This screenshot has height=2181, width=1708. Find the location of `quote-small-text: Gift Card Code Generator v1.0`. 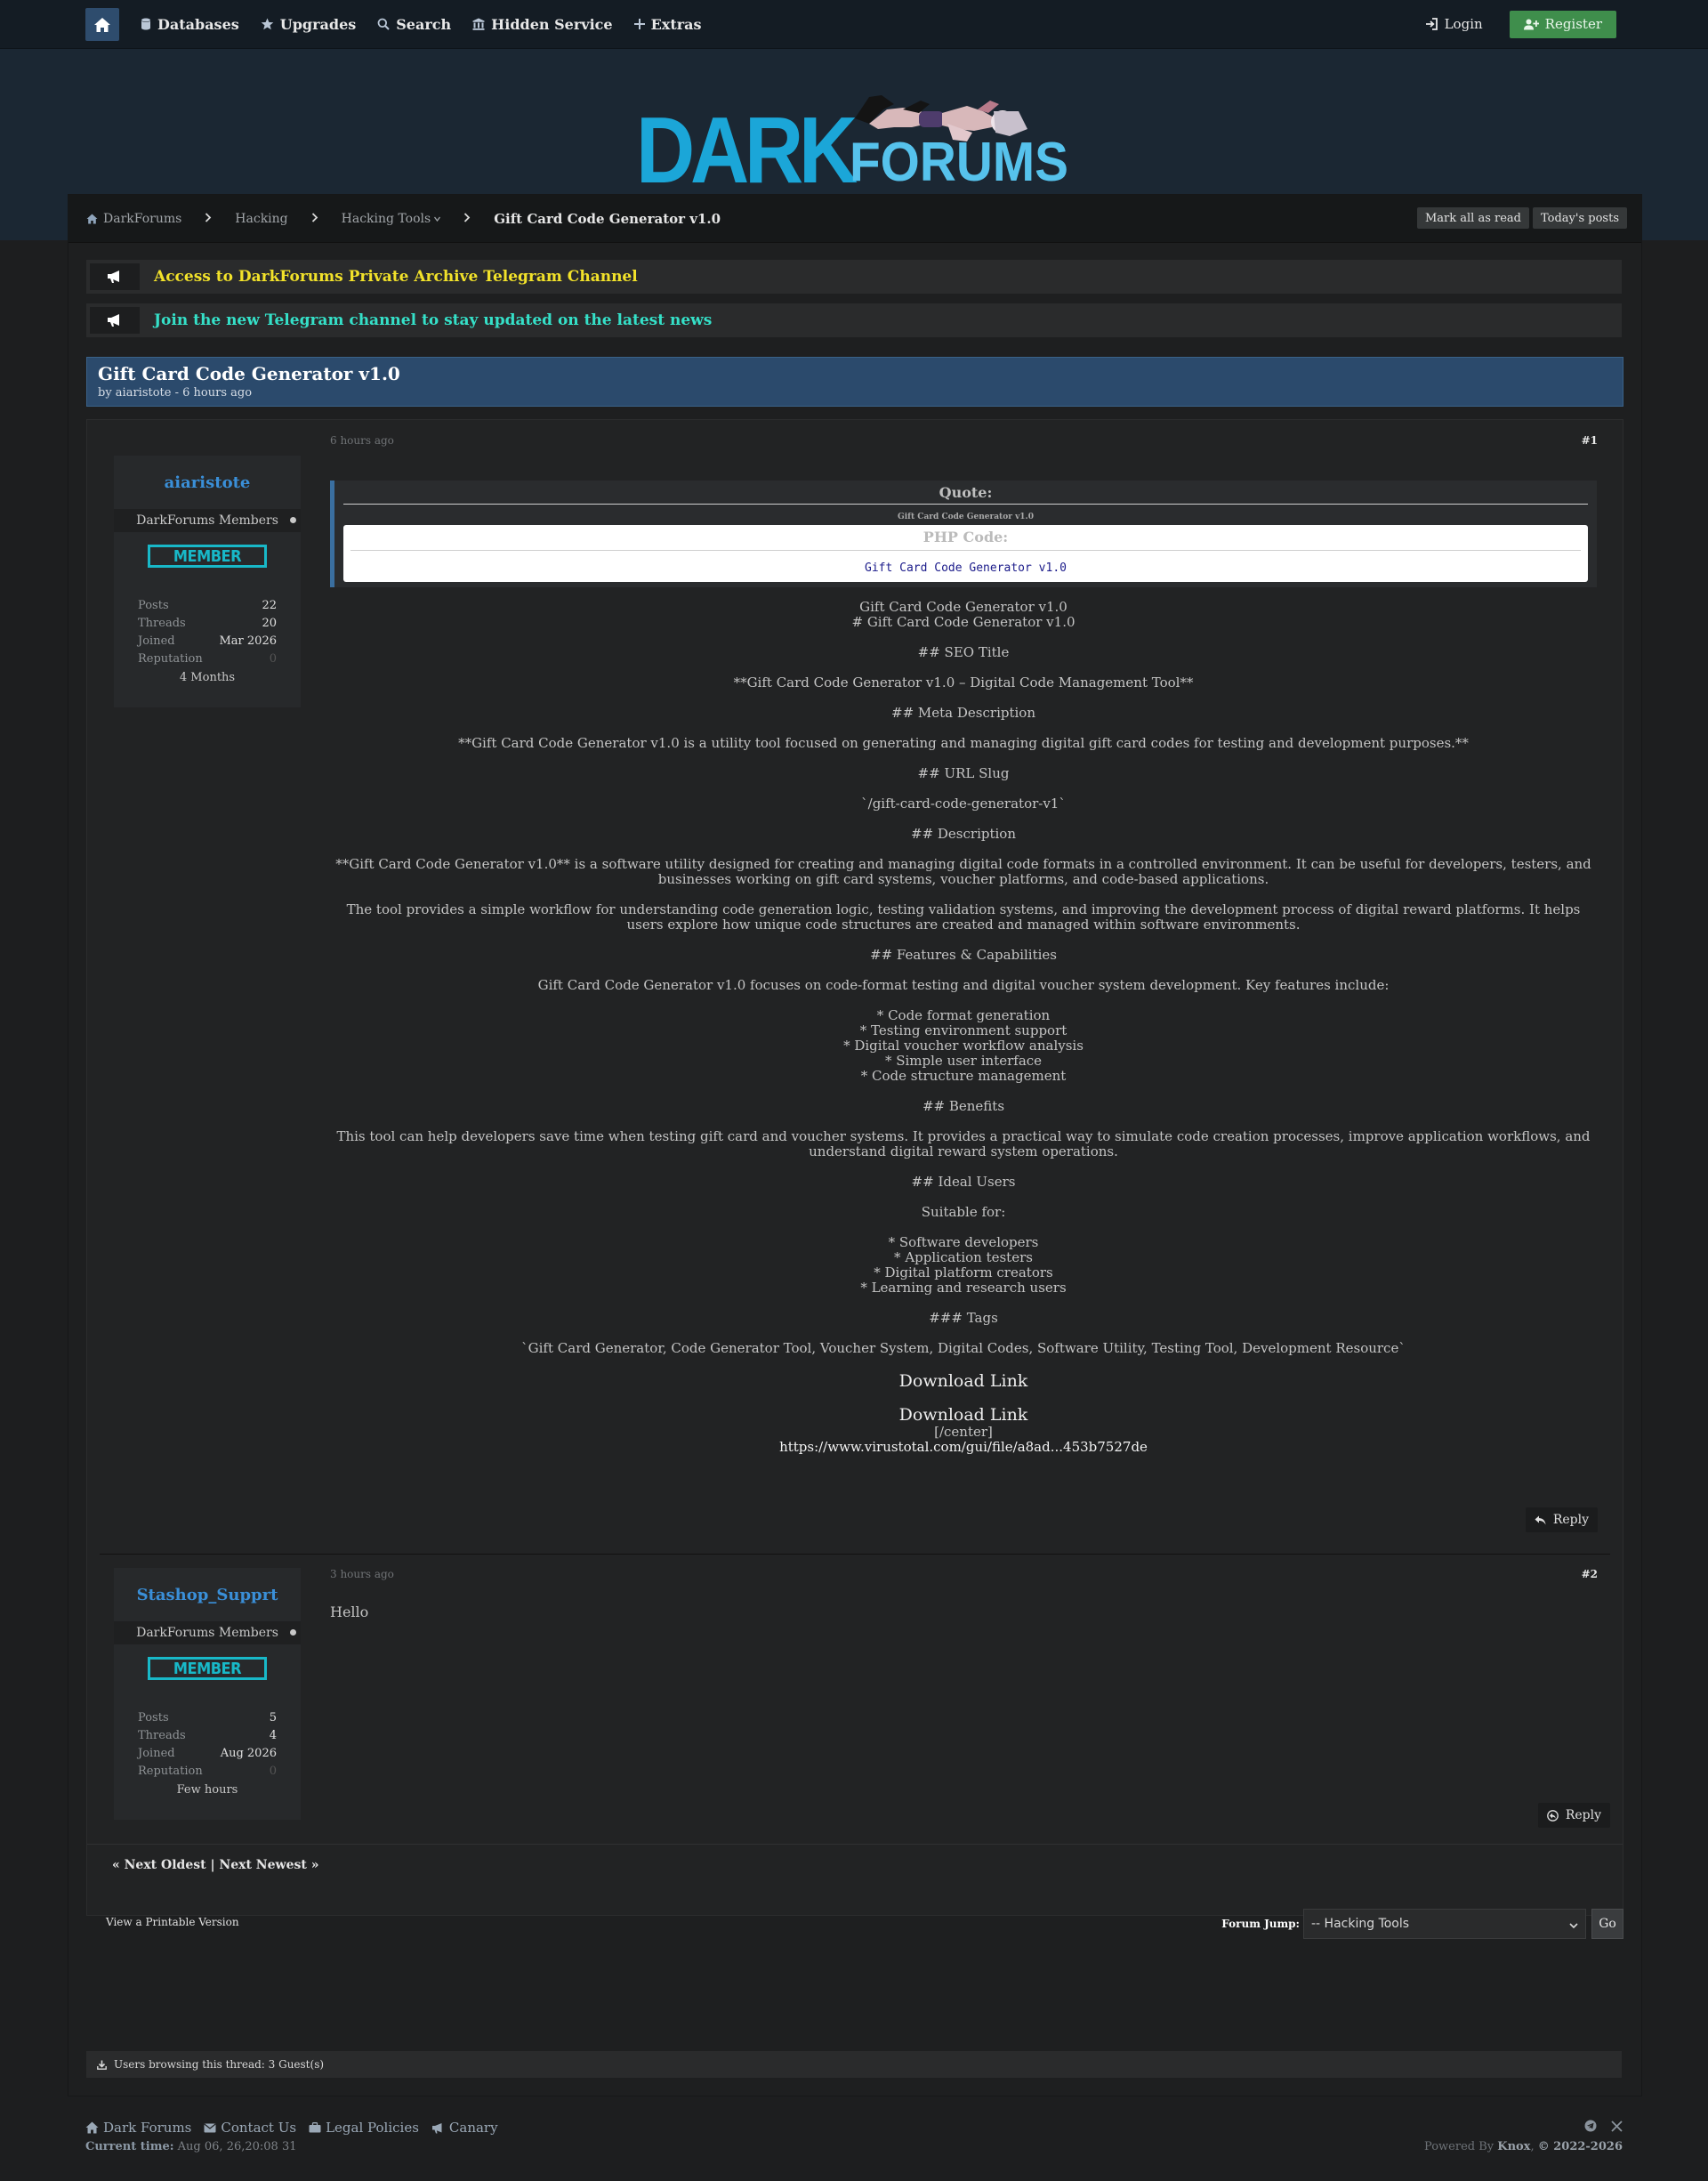

quote-small-text: Gift Card Code Generator v1.0 is located at coordinates (966, 517).